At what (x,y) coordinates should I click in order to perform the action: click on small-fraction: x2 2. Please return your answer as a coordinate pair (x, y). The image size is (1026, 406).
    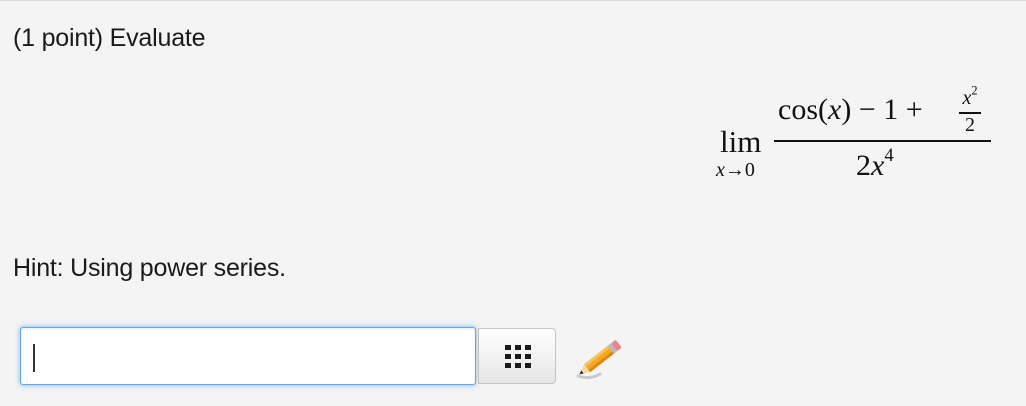
    Looking at the image, I should click on (970, 112).